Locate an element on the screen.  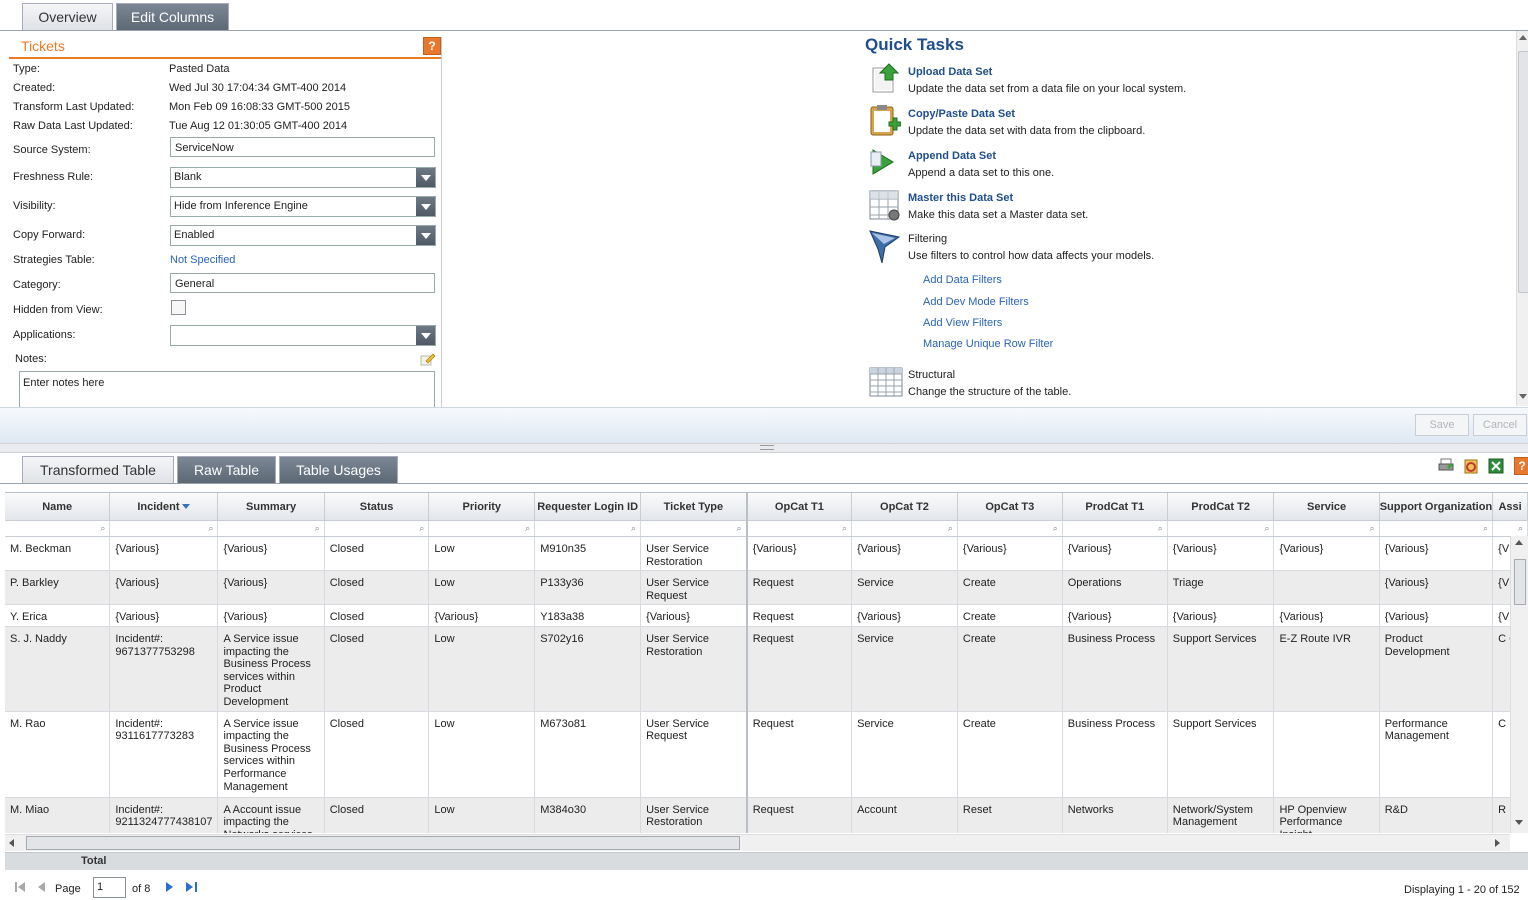
first-page-icon is located at coordinates (20, 887).